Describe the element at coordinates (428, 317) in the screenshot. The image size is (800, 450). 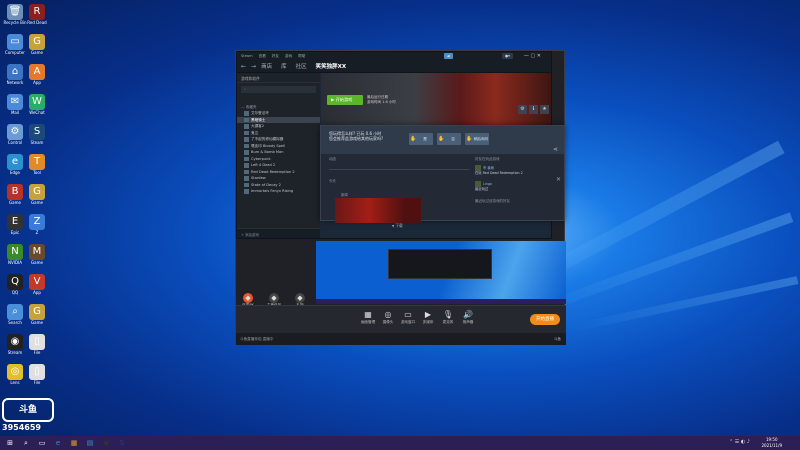
I see `stream-tool: ▶ 多媒体` at that location.